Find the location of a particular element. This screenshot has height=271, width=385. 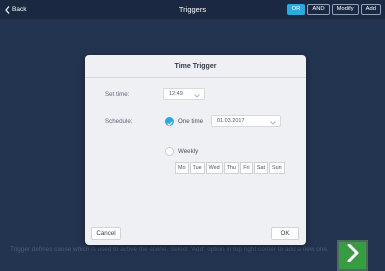

weekday-selector: Mo Tue Wed Thu Fri Sat Sun is located at coordinates (230, 168).